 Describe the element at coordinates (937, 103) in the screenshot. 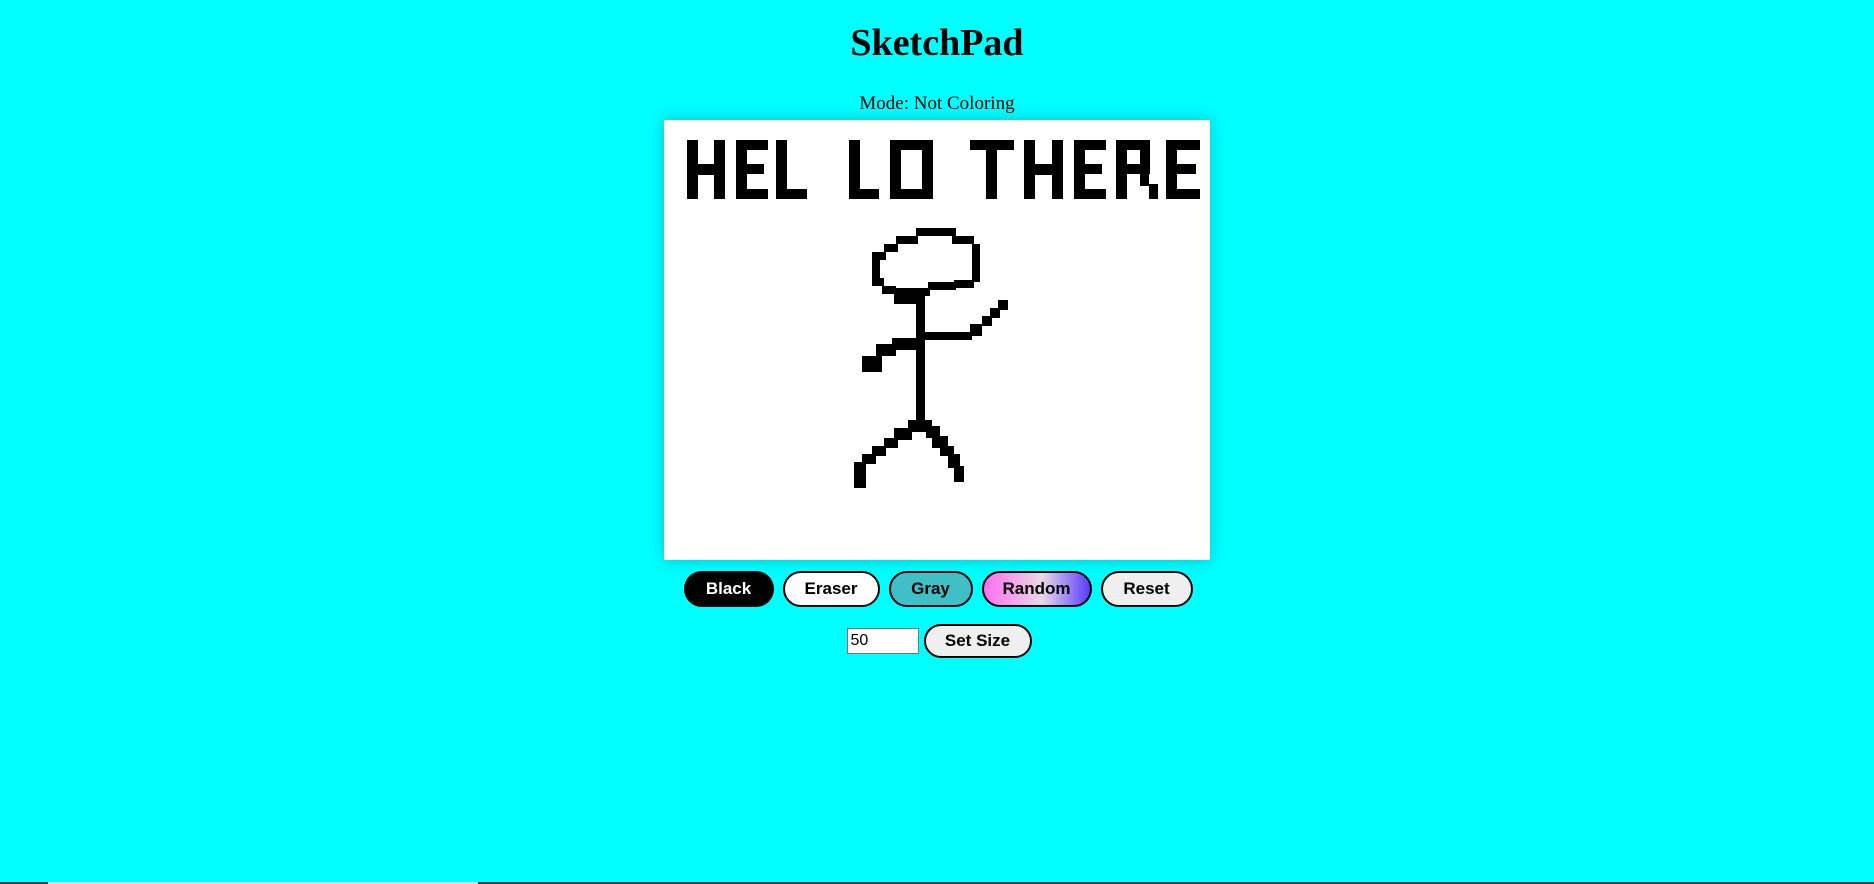

I see `mode-status: Mode: Not Coloring` at that location.